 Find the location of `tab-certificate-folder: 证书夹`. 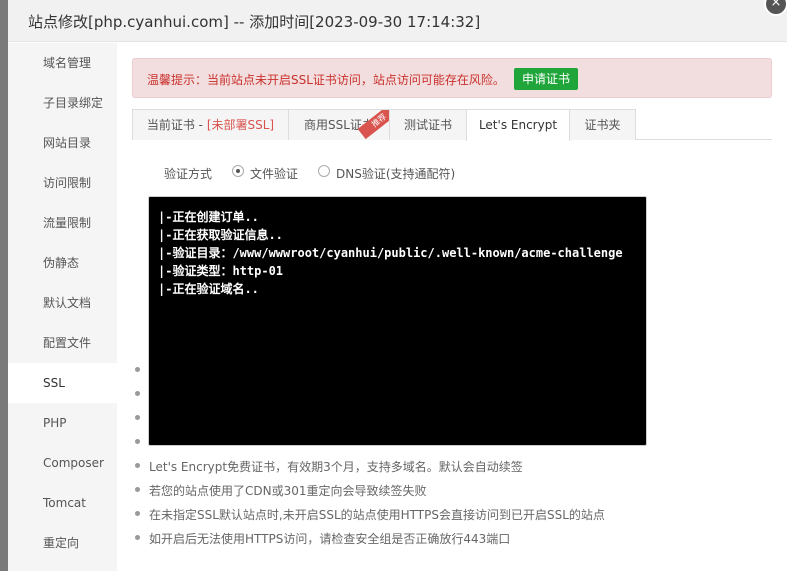

tab-certificate-folder: 证书夹 is located at coordinates (602, 124).